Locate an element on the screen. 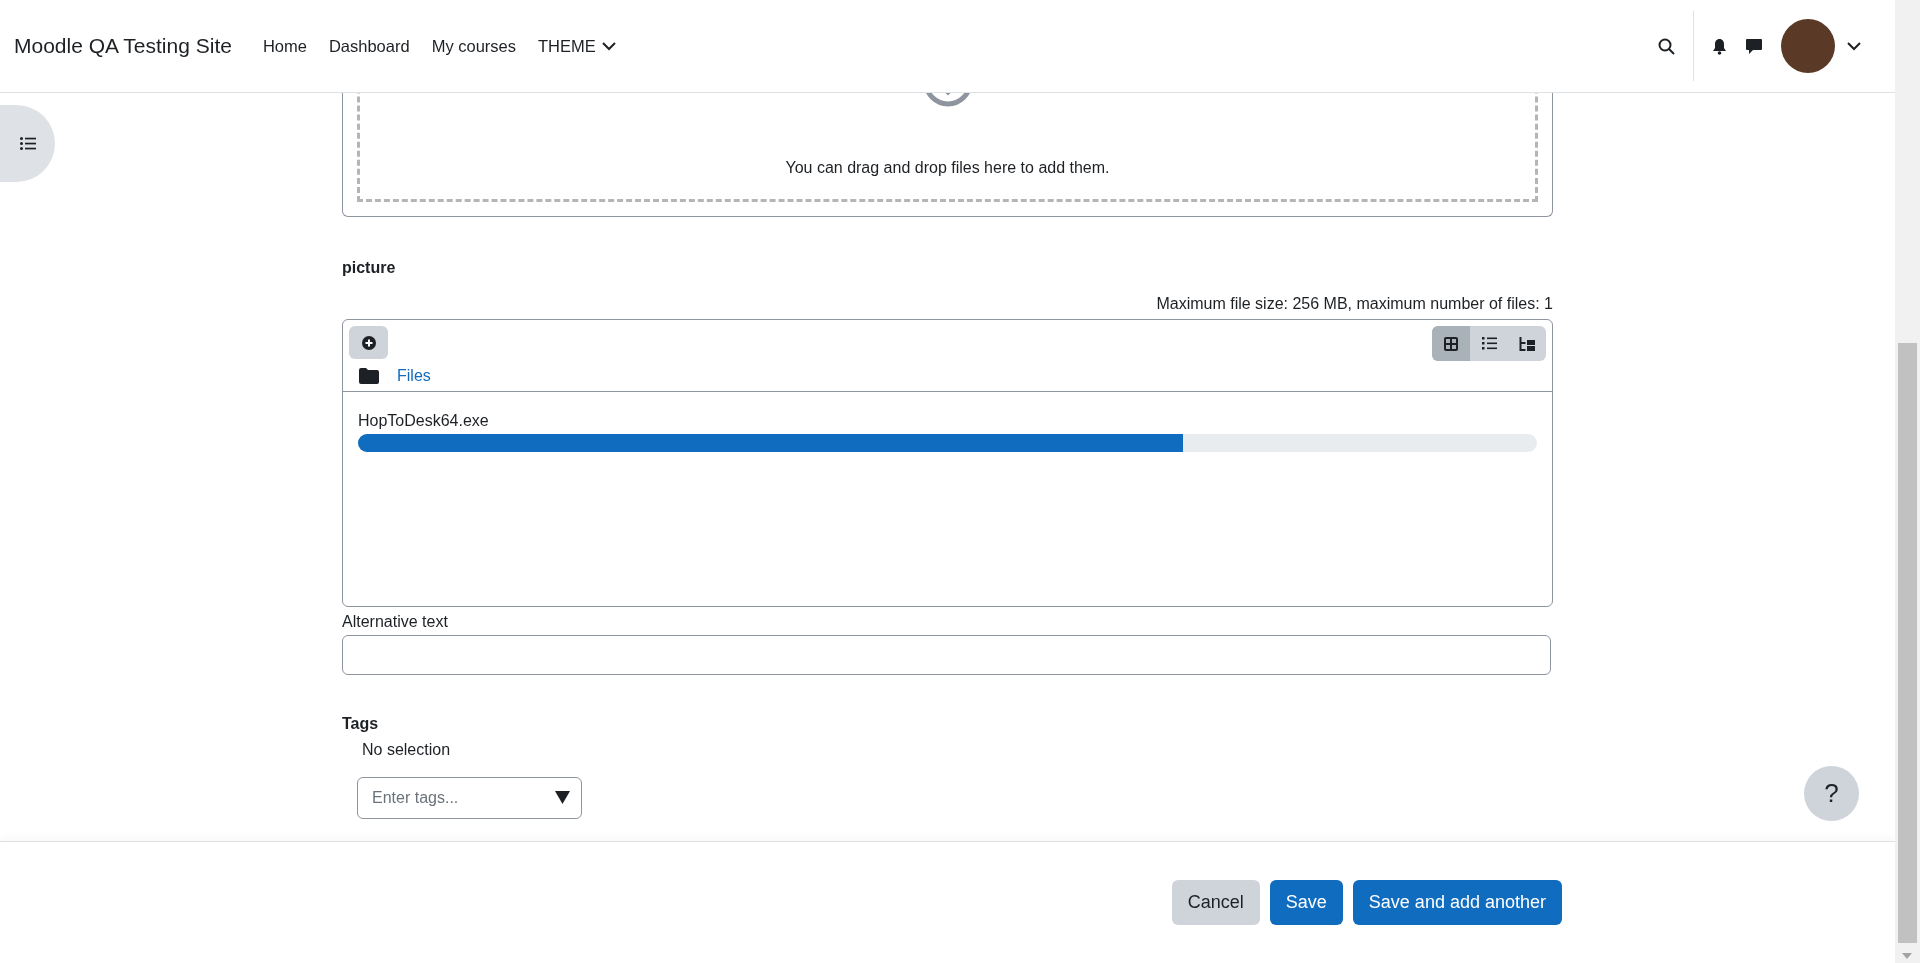  files-path-link: Files is located at coordinates (414, 376).